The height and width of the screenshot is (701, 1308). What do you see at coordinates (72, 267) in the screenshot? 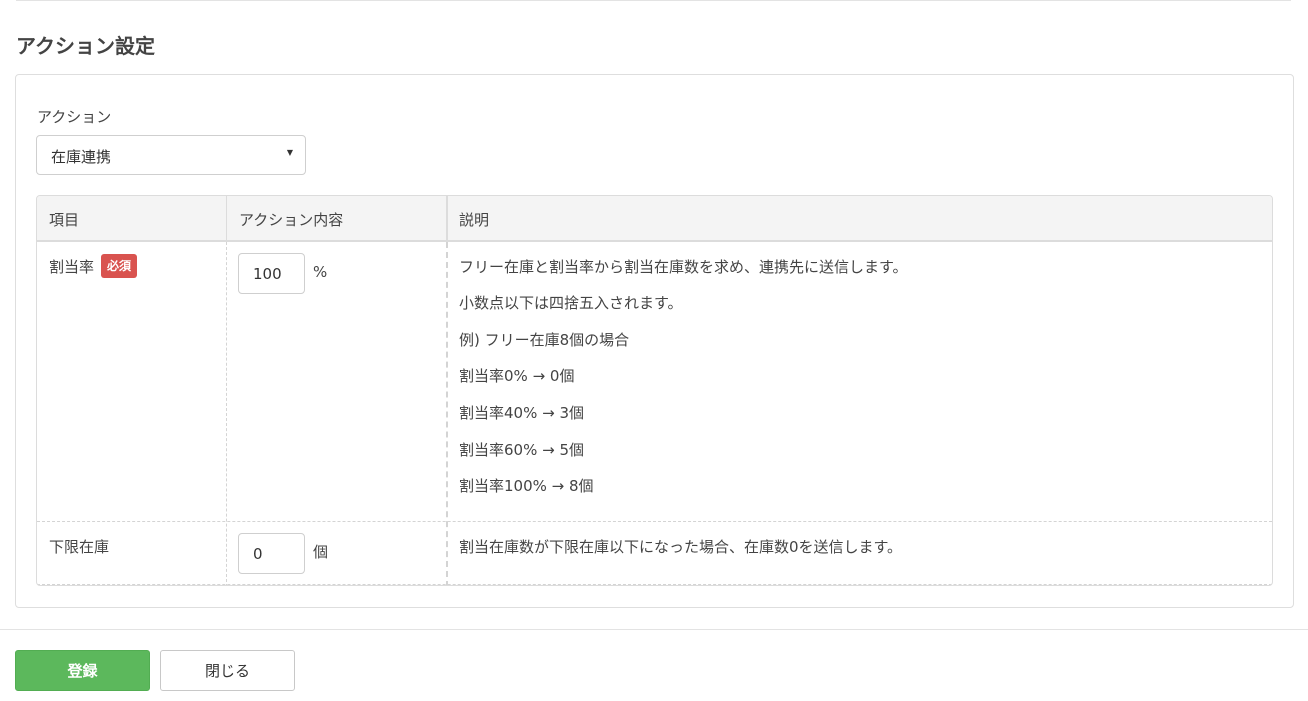
I see `row-allocation-rate-label: 割当率` at bounding box center [72, 267].